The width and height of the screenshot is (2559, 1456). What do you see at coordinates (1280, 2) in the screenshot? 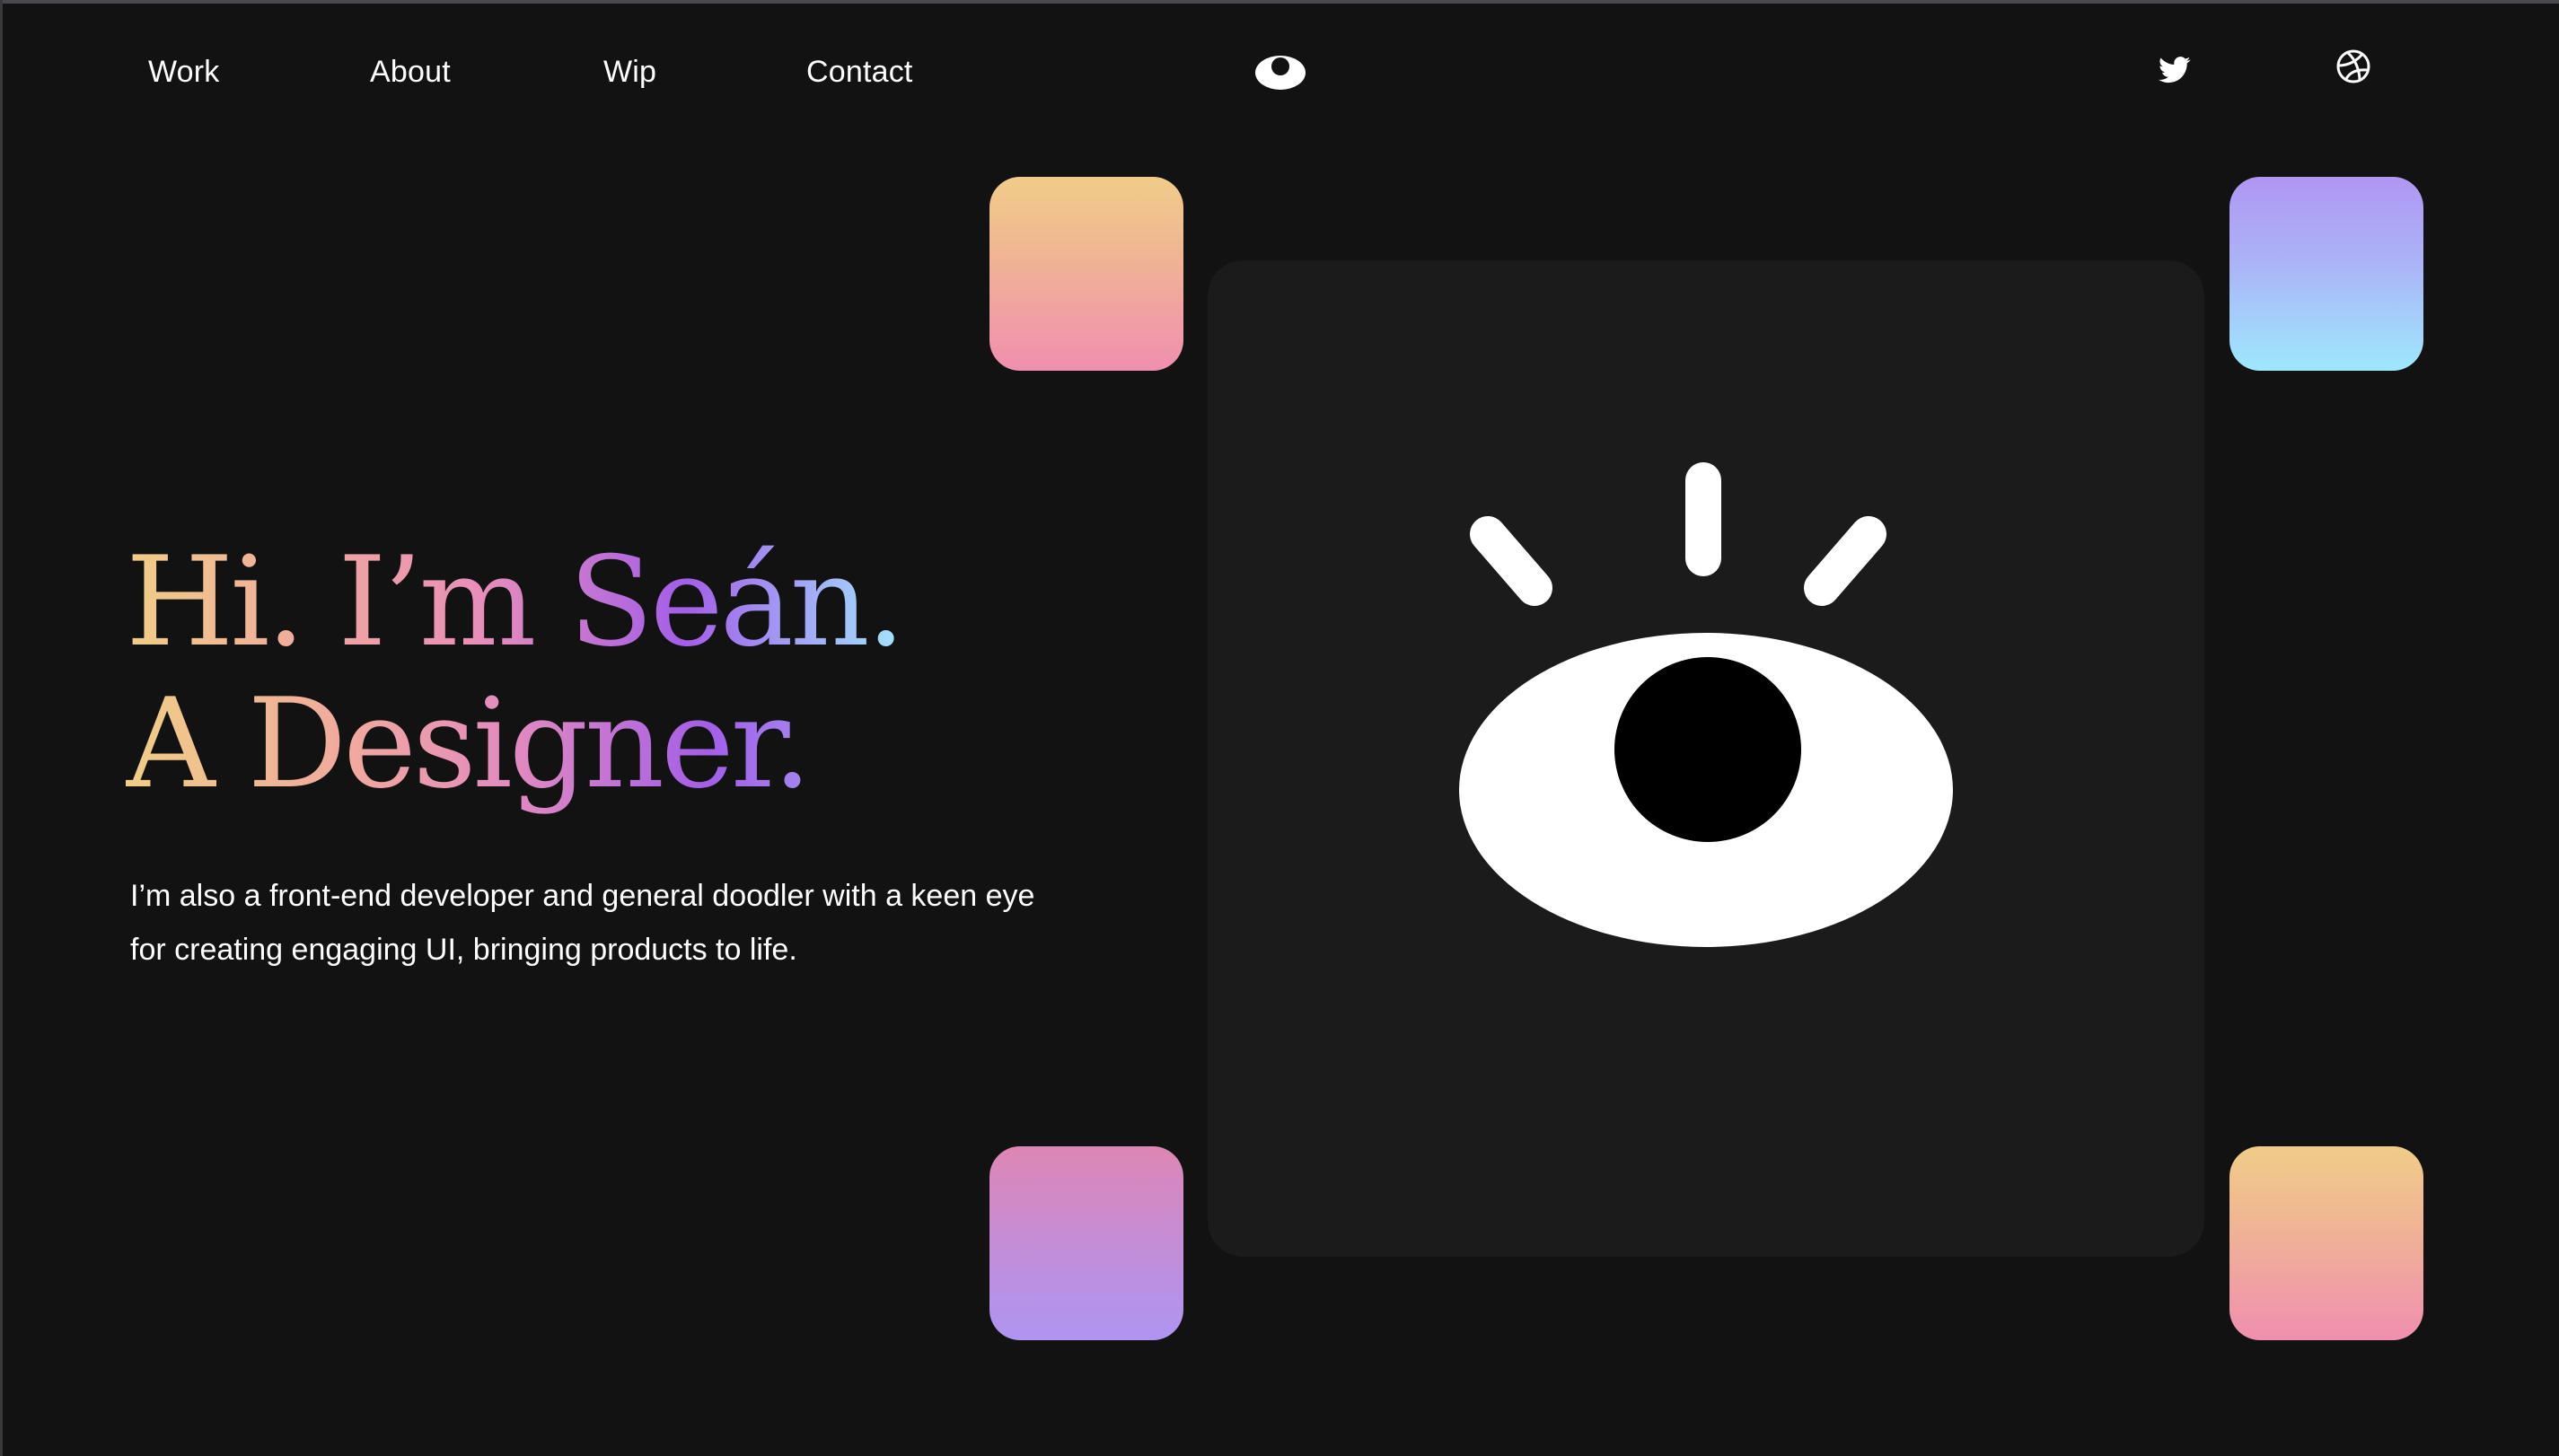
I see `window-top-edge` at bounding box center [1280, 2].